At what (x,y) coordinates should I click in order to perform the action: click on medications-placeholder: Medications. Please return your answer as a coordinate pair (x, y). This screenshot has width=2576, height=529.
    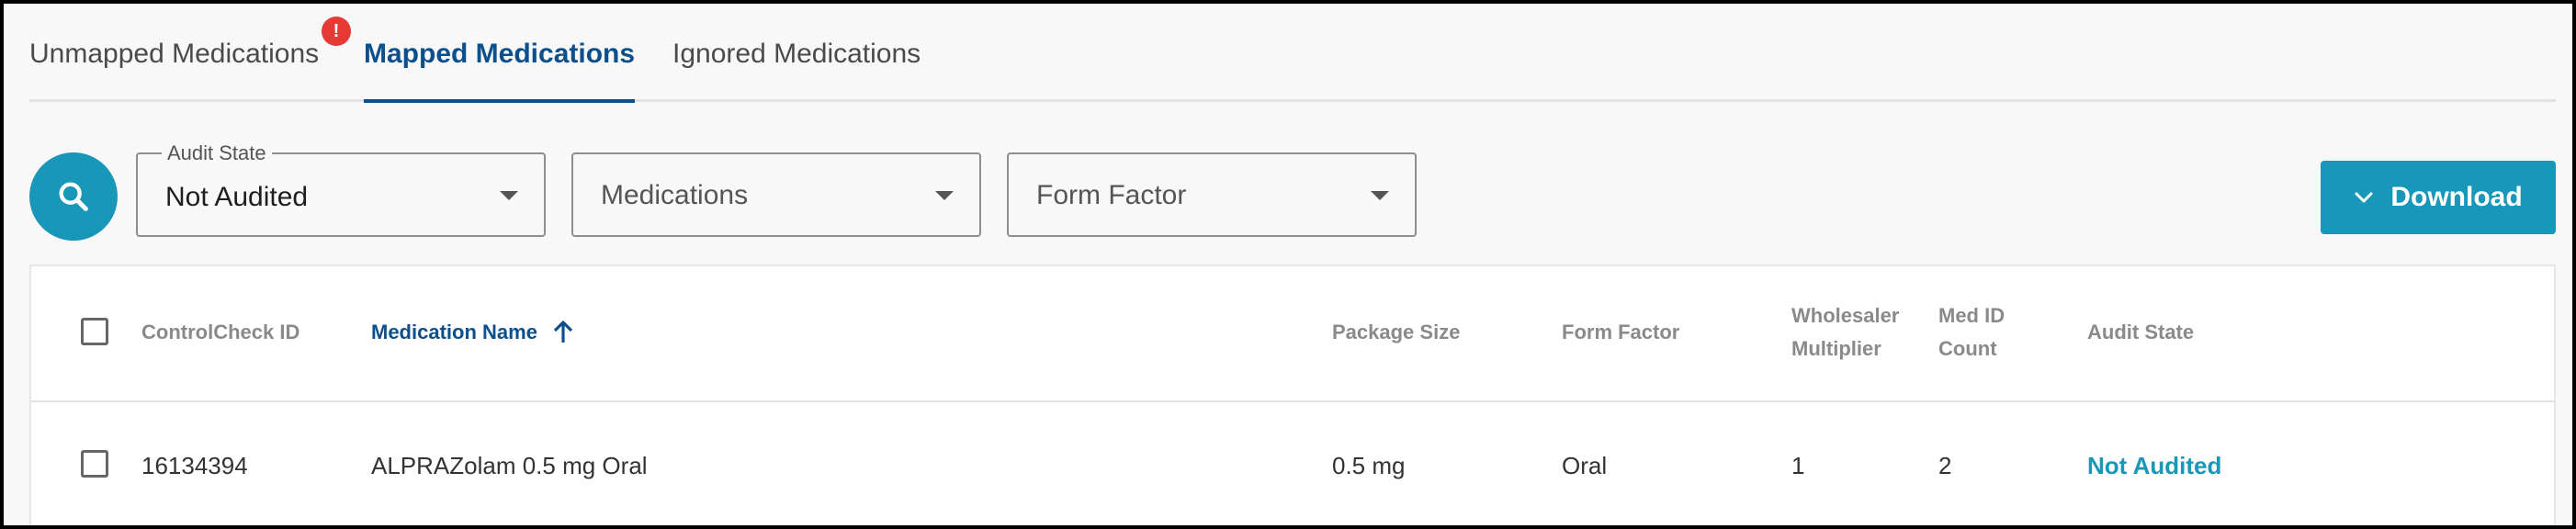
    Looking at the image, I should click on (675, 195).